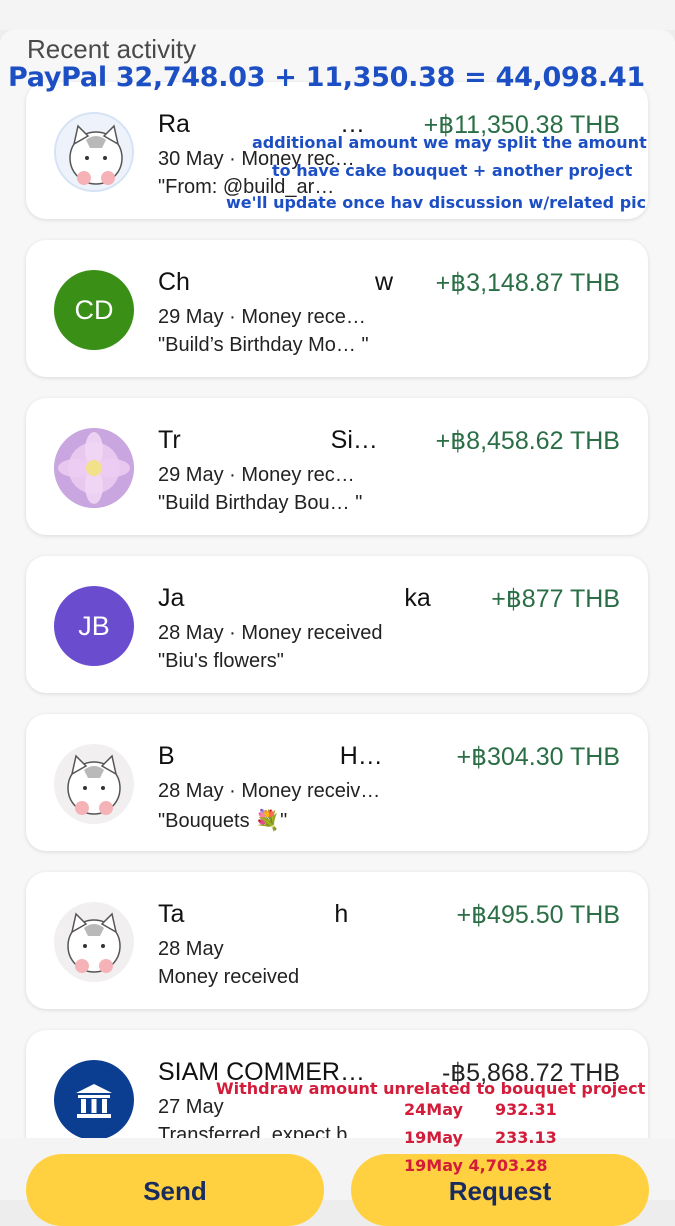 The image size is (675, 1226). What do you see at coordinates (476, 1165) in the screenshot?
I see `annotation-line: 19May 4,703.28` at bounding box center [476, 1165].